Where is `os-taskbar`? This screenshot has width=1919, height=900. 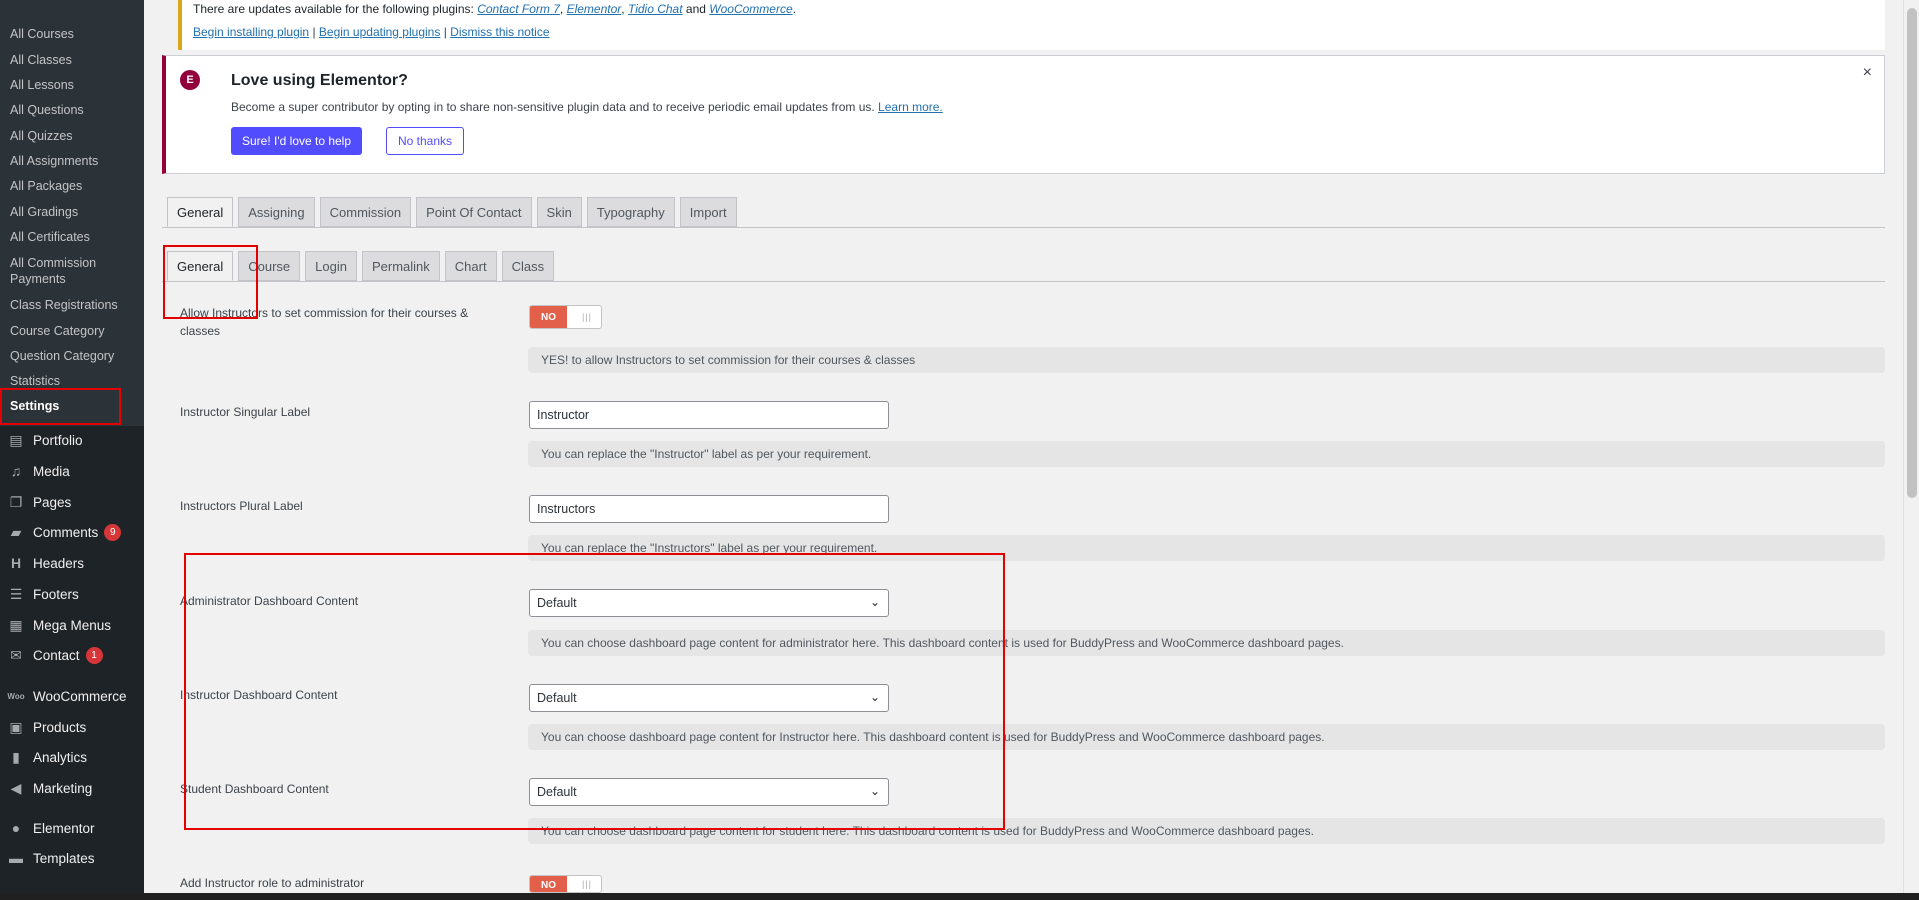
os-taskbar is located at coordinates (959, 896).